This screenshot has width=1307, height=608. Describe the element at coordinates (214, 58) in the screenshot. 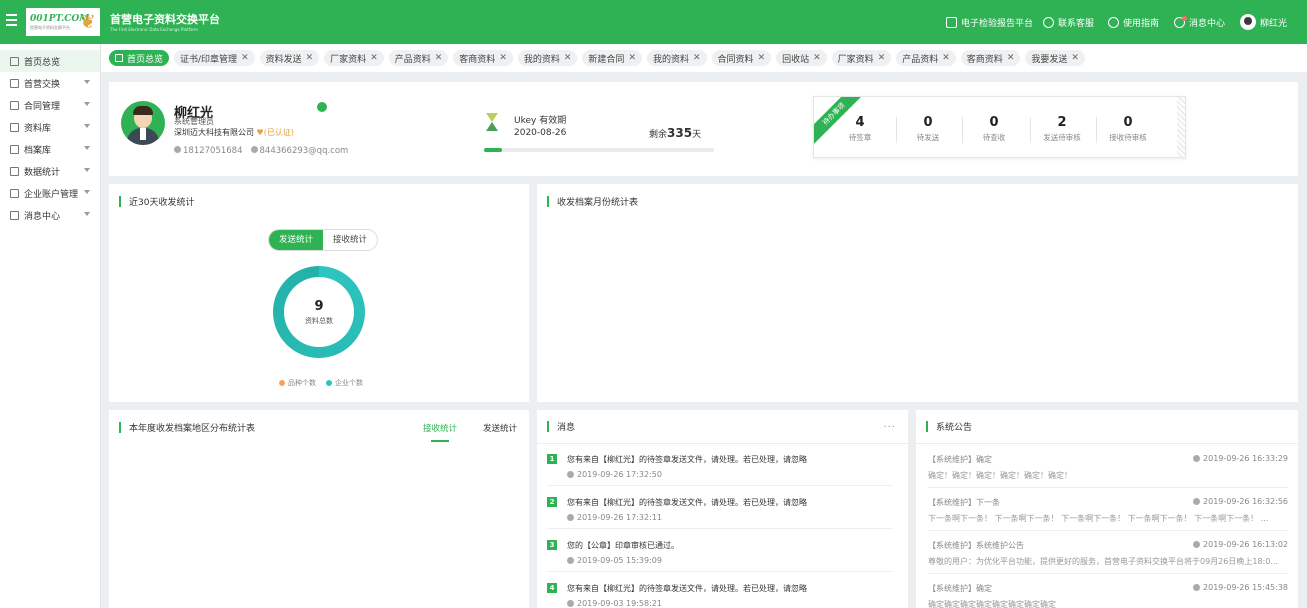

I see `tab-cert-seal: 证书/印章管理 ✕` at that location.